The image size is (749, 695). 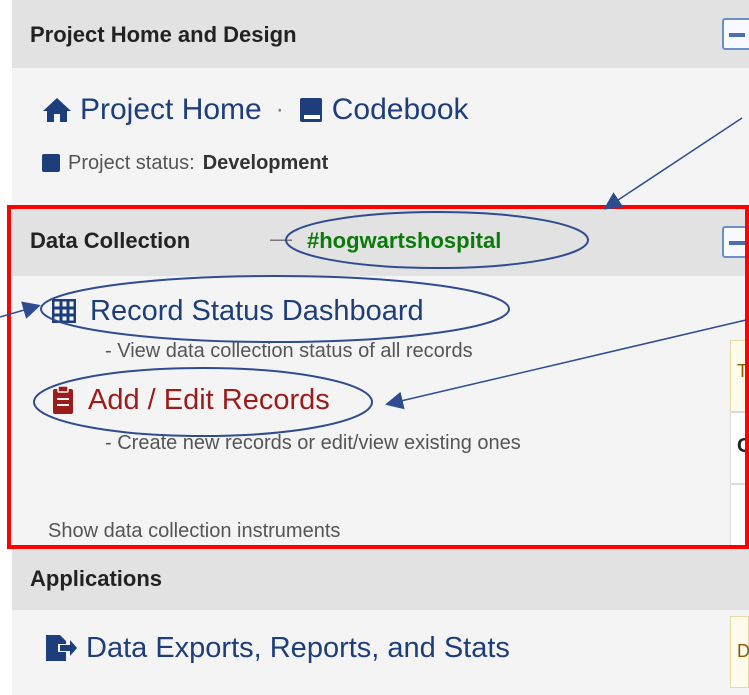 What do you see at coordinates (437, 240) in the screenshot?
I see `tag-ellipse` at bounding box center [437, 240].